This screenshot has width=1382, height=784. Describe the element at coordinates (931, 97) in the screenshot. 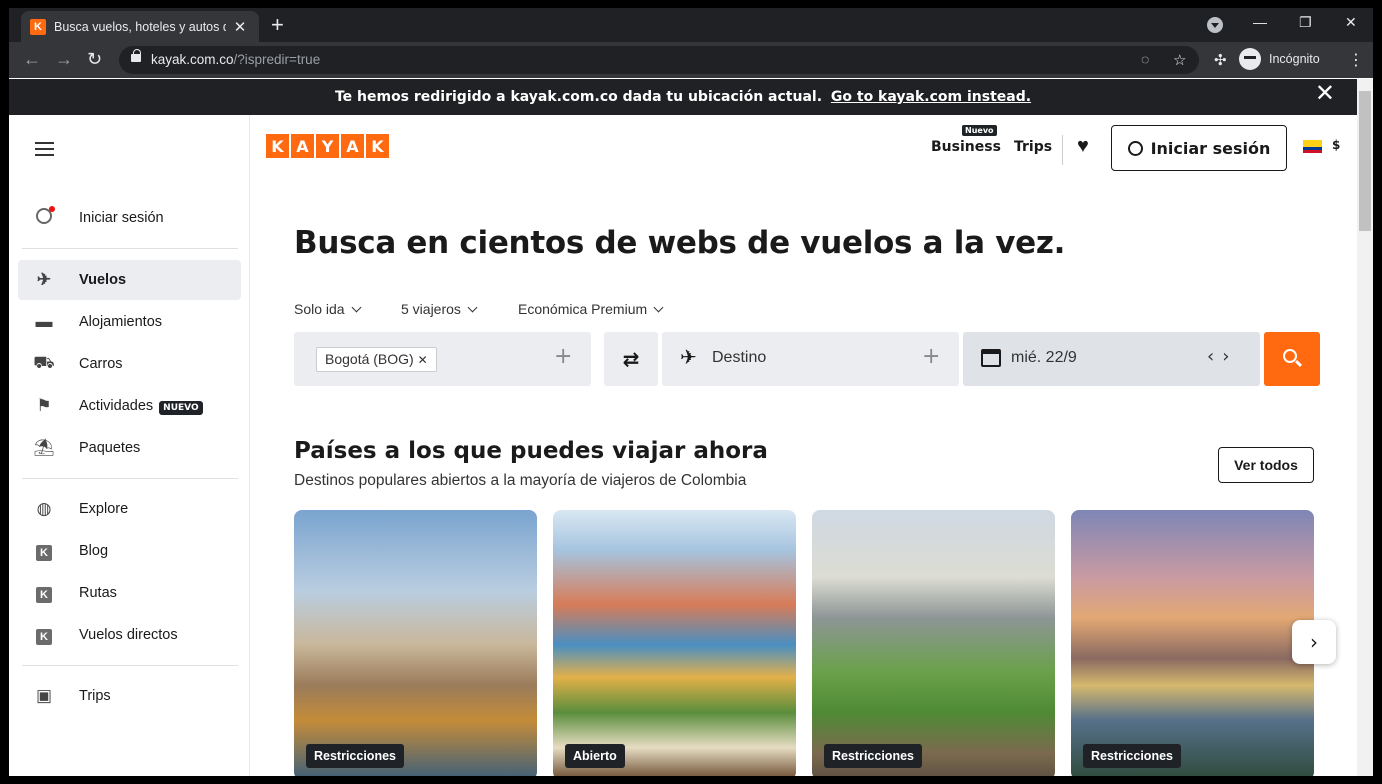

I see `banner-link: Go to kayak.com instead.` at that location.